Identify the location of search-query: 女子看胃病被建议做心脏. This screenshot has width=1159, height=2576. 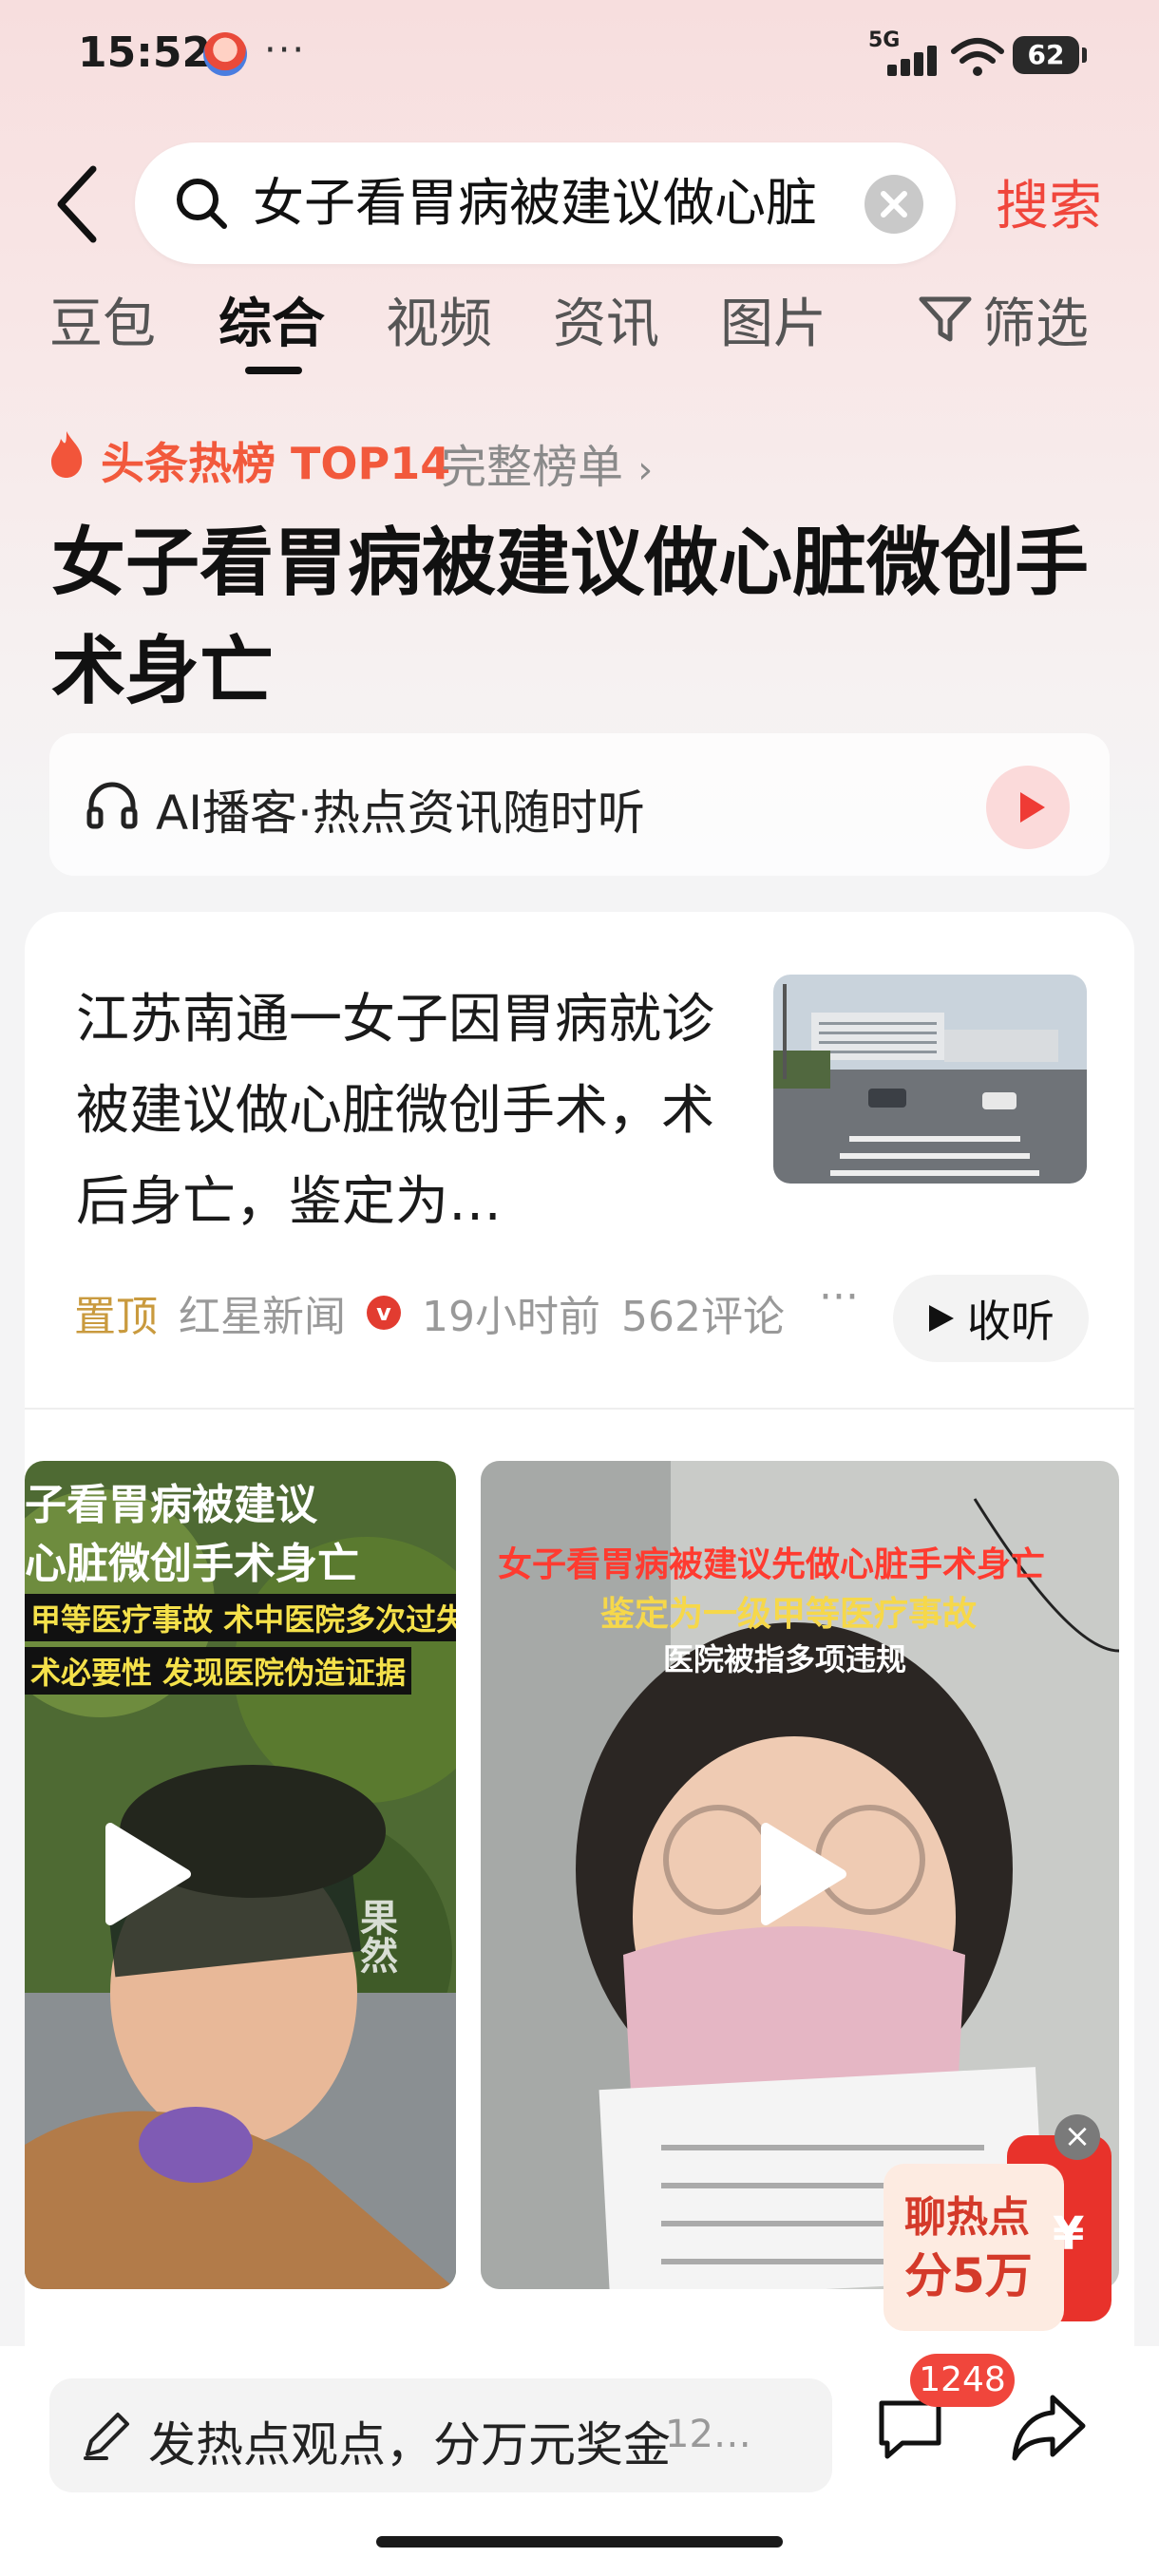
(535, 203).